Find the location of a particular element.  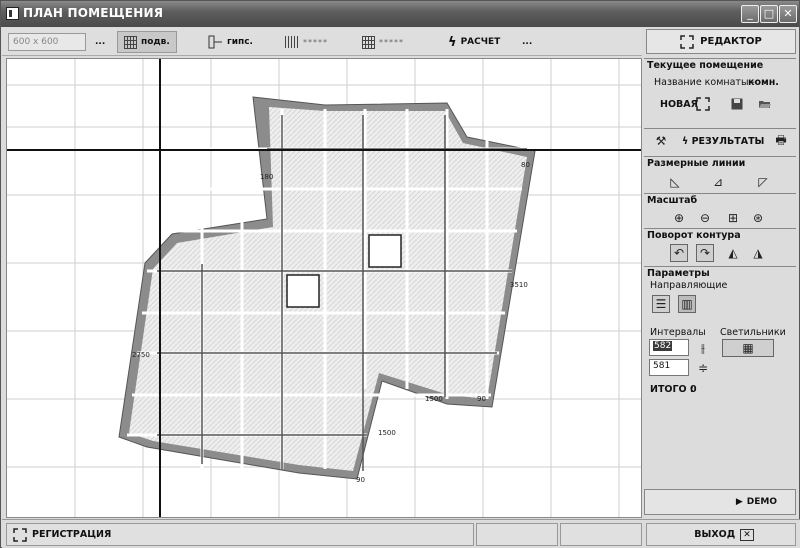

dim-label: 3510 is located at coordinates (519, 285).